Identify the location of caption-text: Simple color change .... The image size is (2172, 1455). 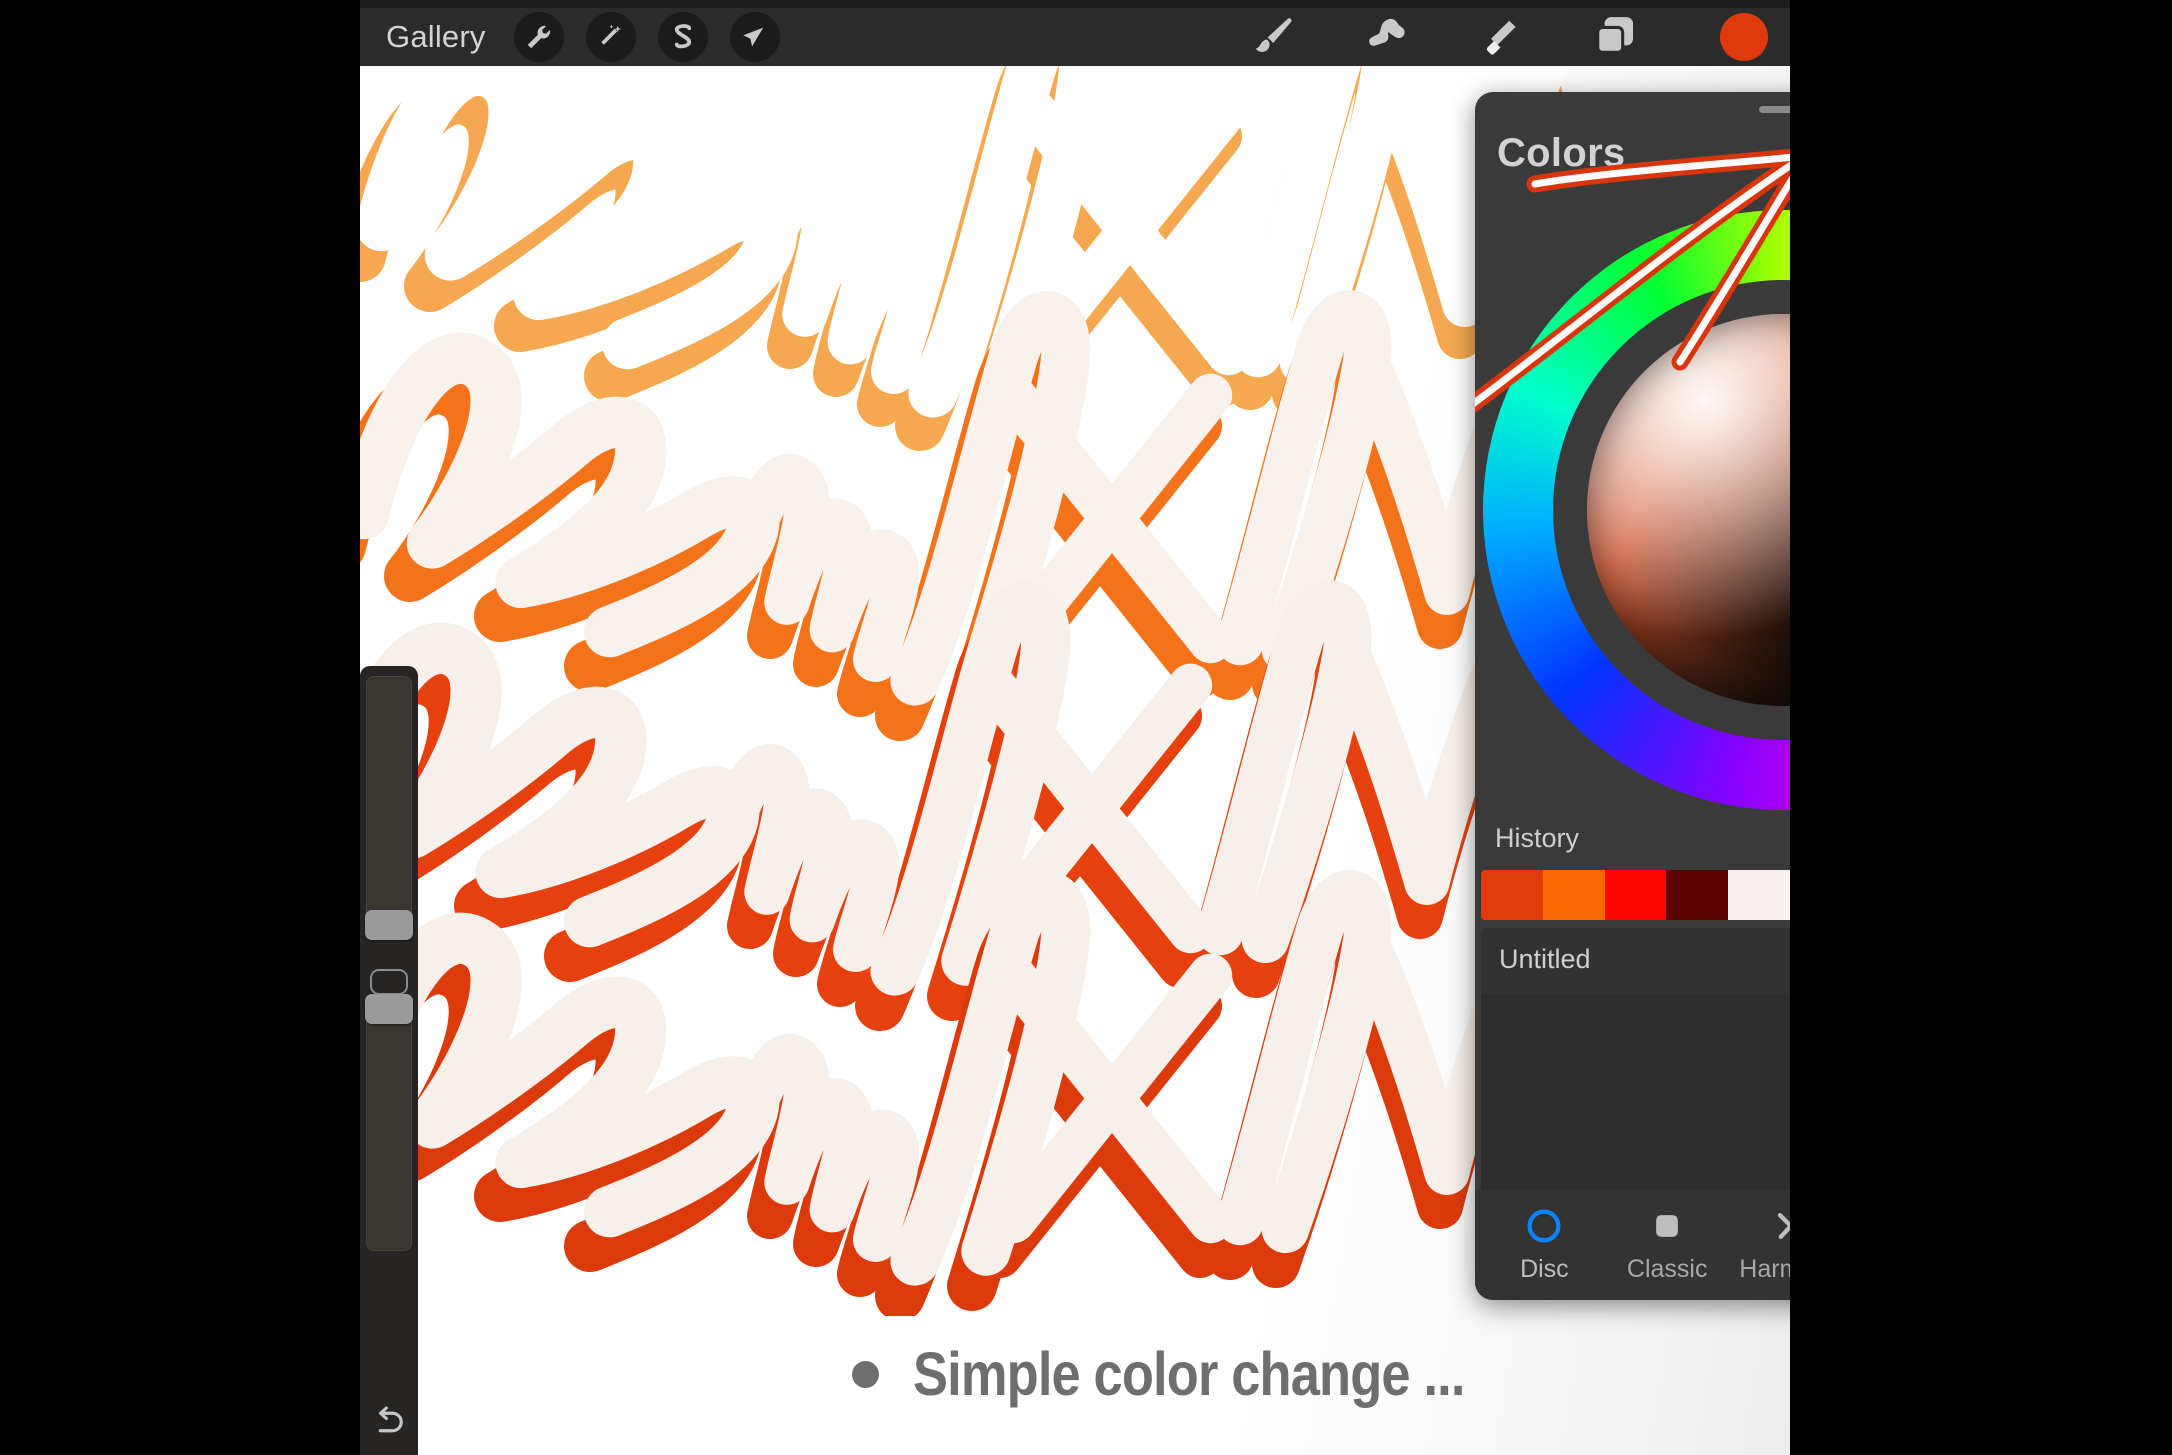
(1189, 1374).